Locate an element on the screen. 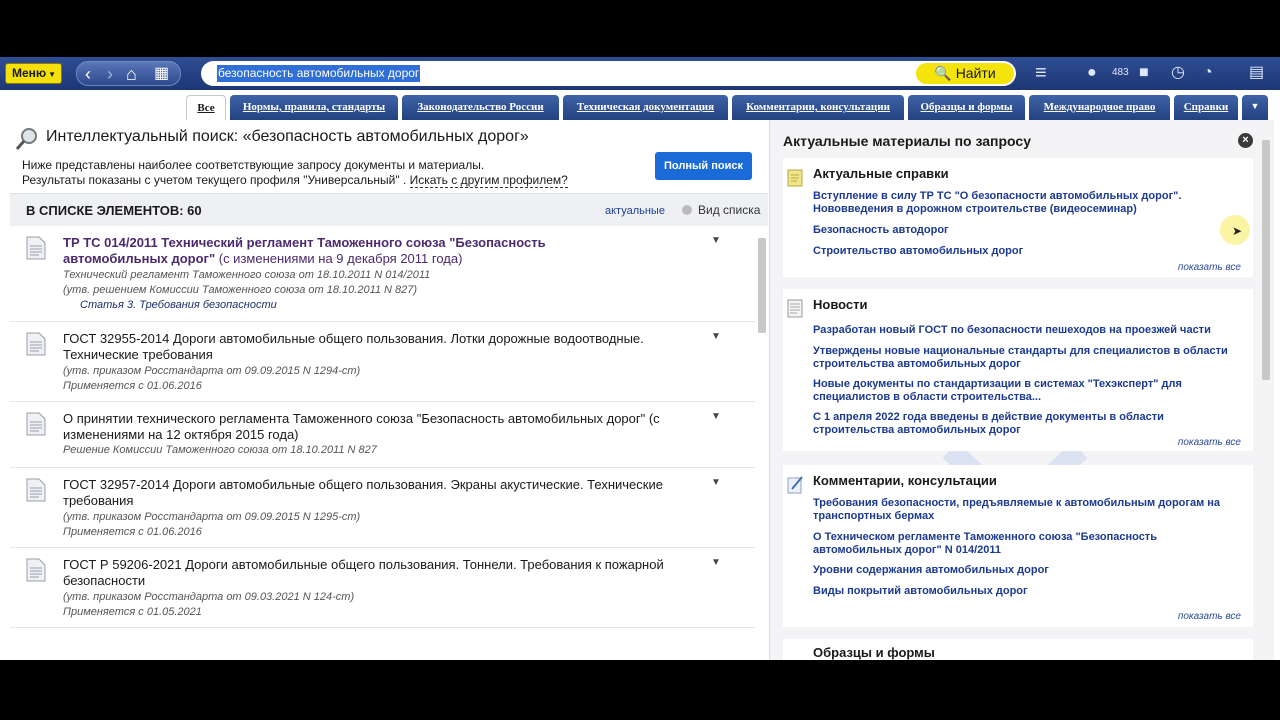 This screenshot has width=1280, height=720. result-article-link: Статья 3. Требования безопасности is located at coordinates (178, 305).